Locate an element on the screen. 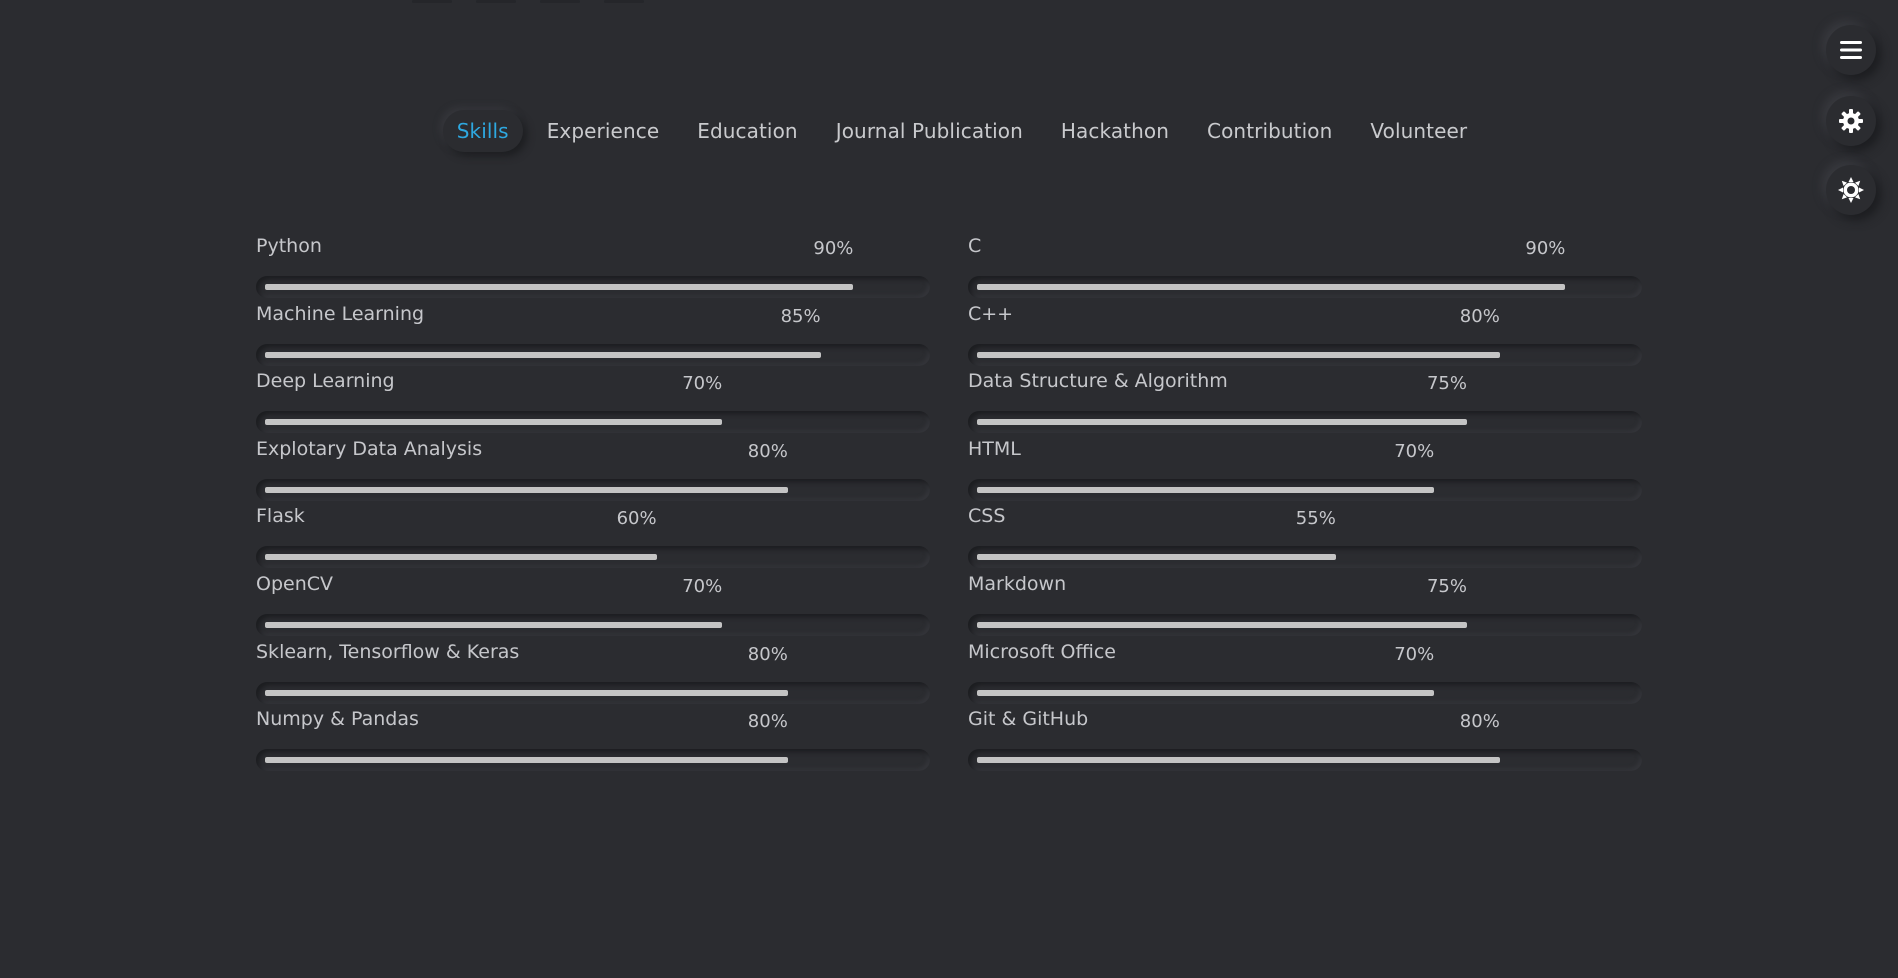 This screenshot has height=978, width=1898. skill-row-numpy-pandas: Numpy & Pandas 80% is located at coordinates (593, 739).